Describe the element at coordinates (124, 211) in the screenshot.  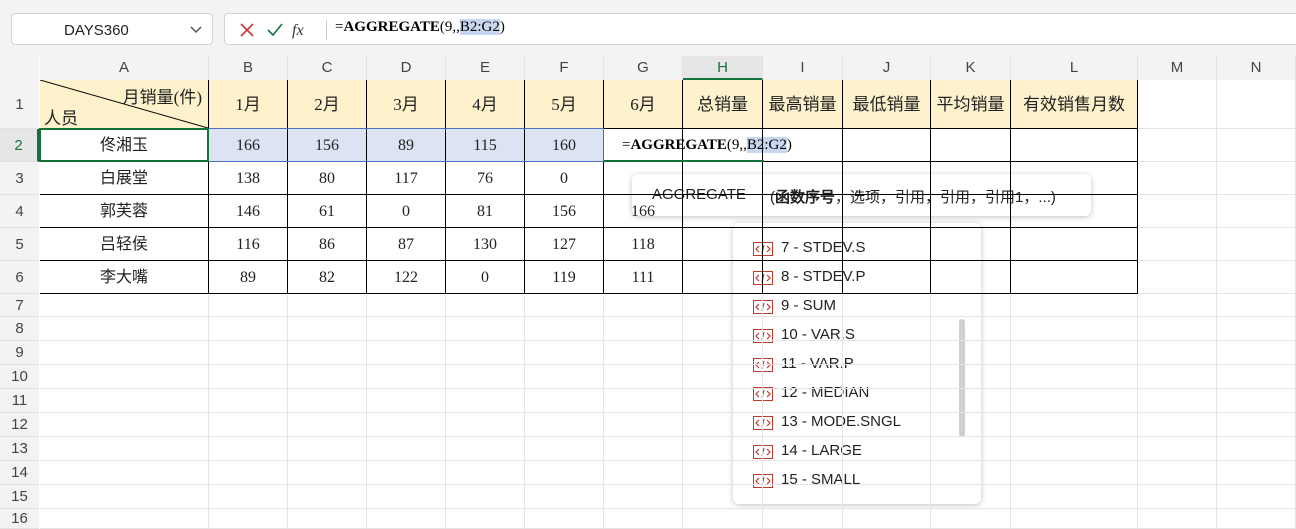
I see `cell-name: 郭芙蓉` at that location.